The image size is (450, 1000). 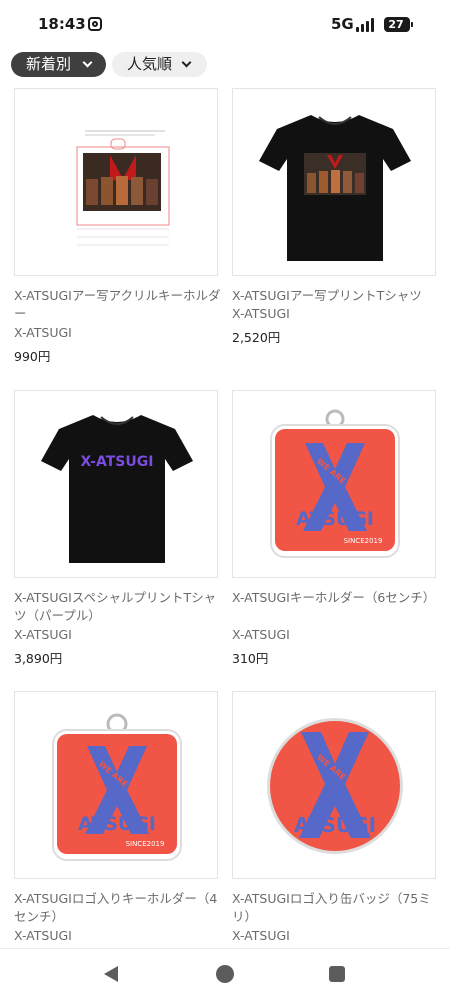 I want to click on system-nav-bar, so click(x=225, y=974).